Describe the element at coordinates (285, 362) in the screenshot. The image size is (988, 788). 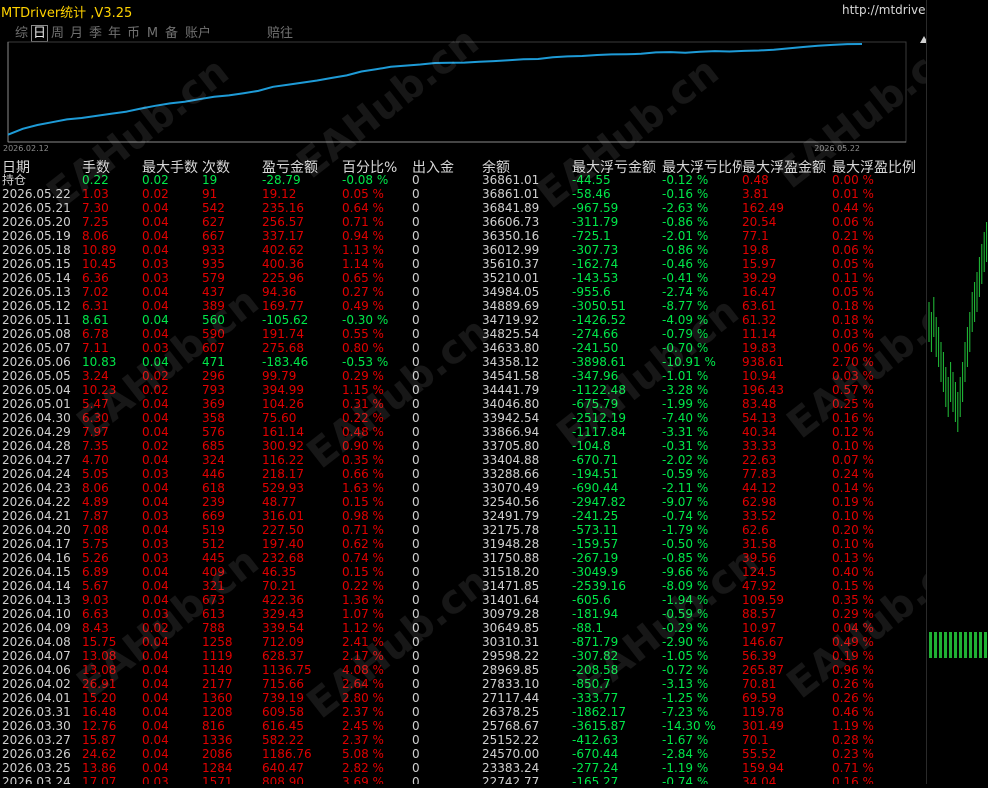
I see `table-cell: -183.46` at that location.